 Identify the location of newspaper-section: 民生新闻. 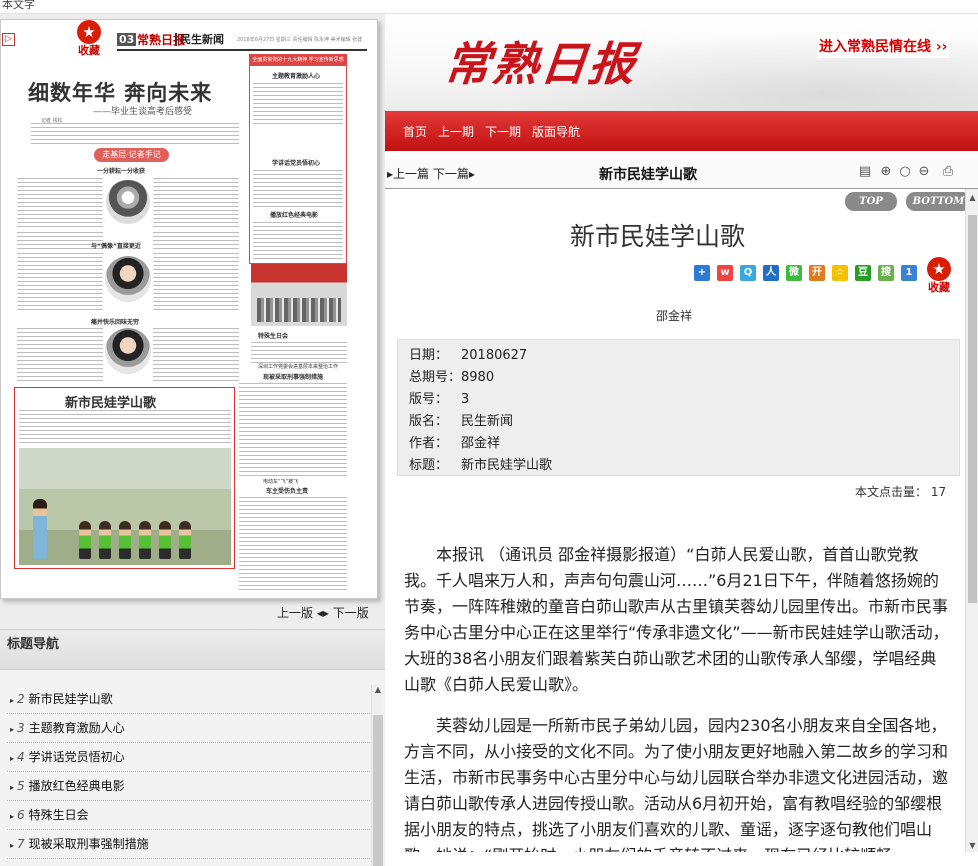
(199, 39).